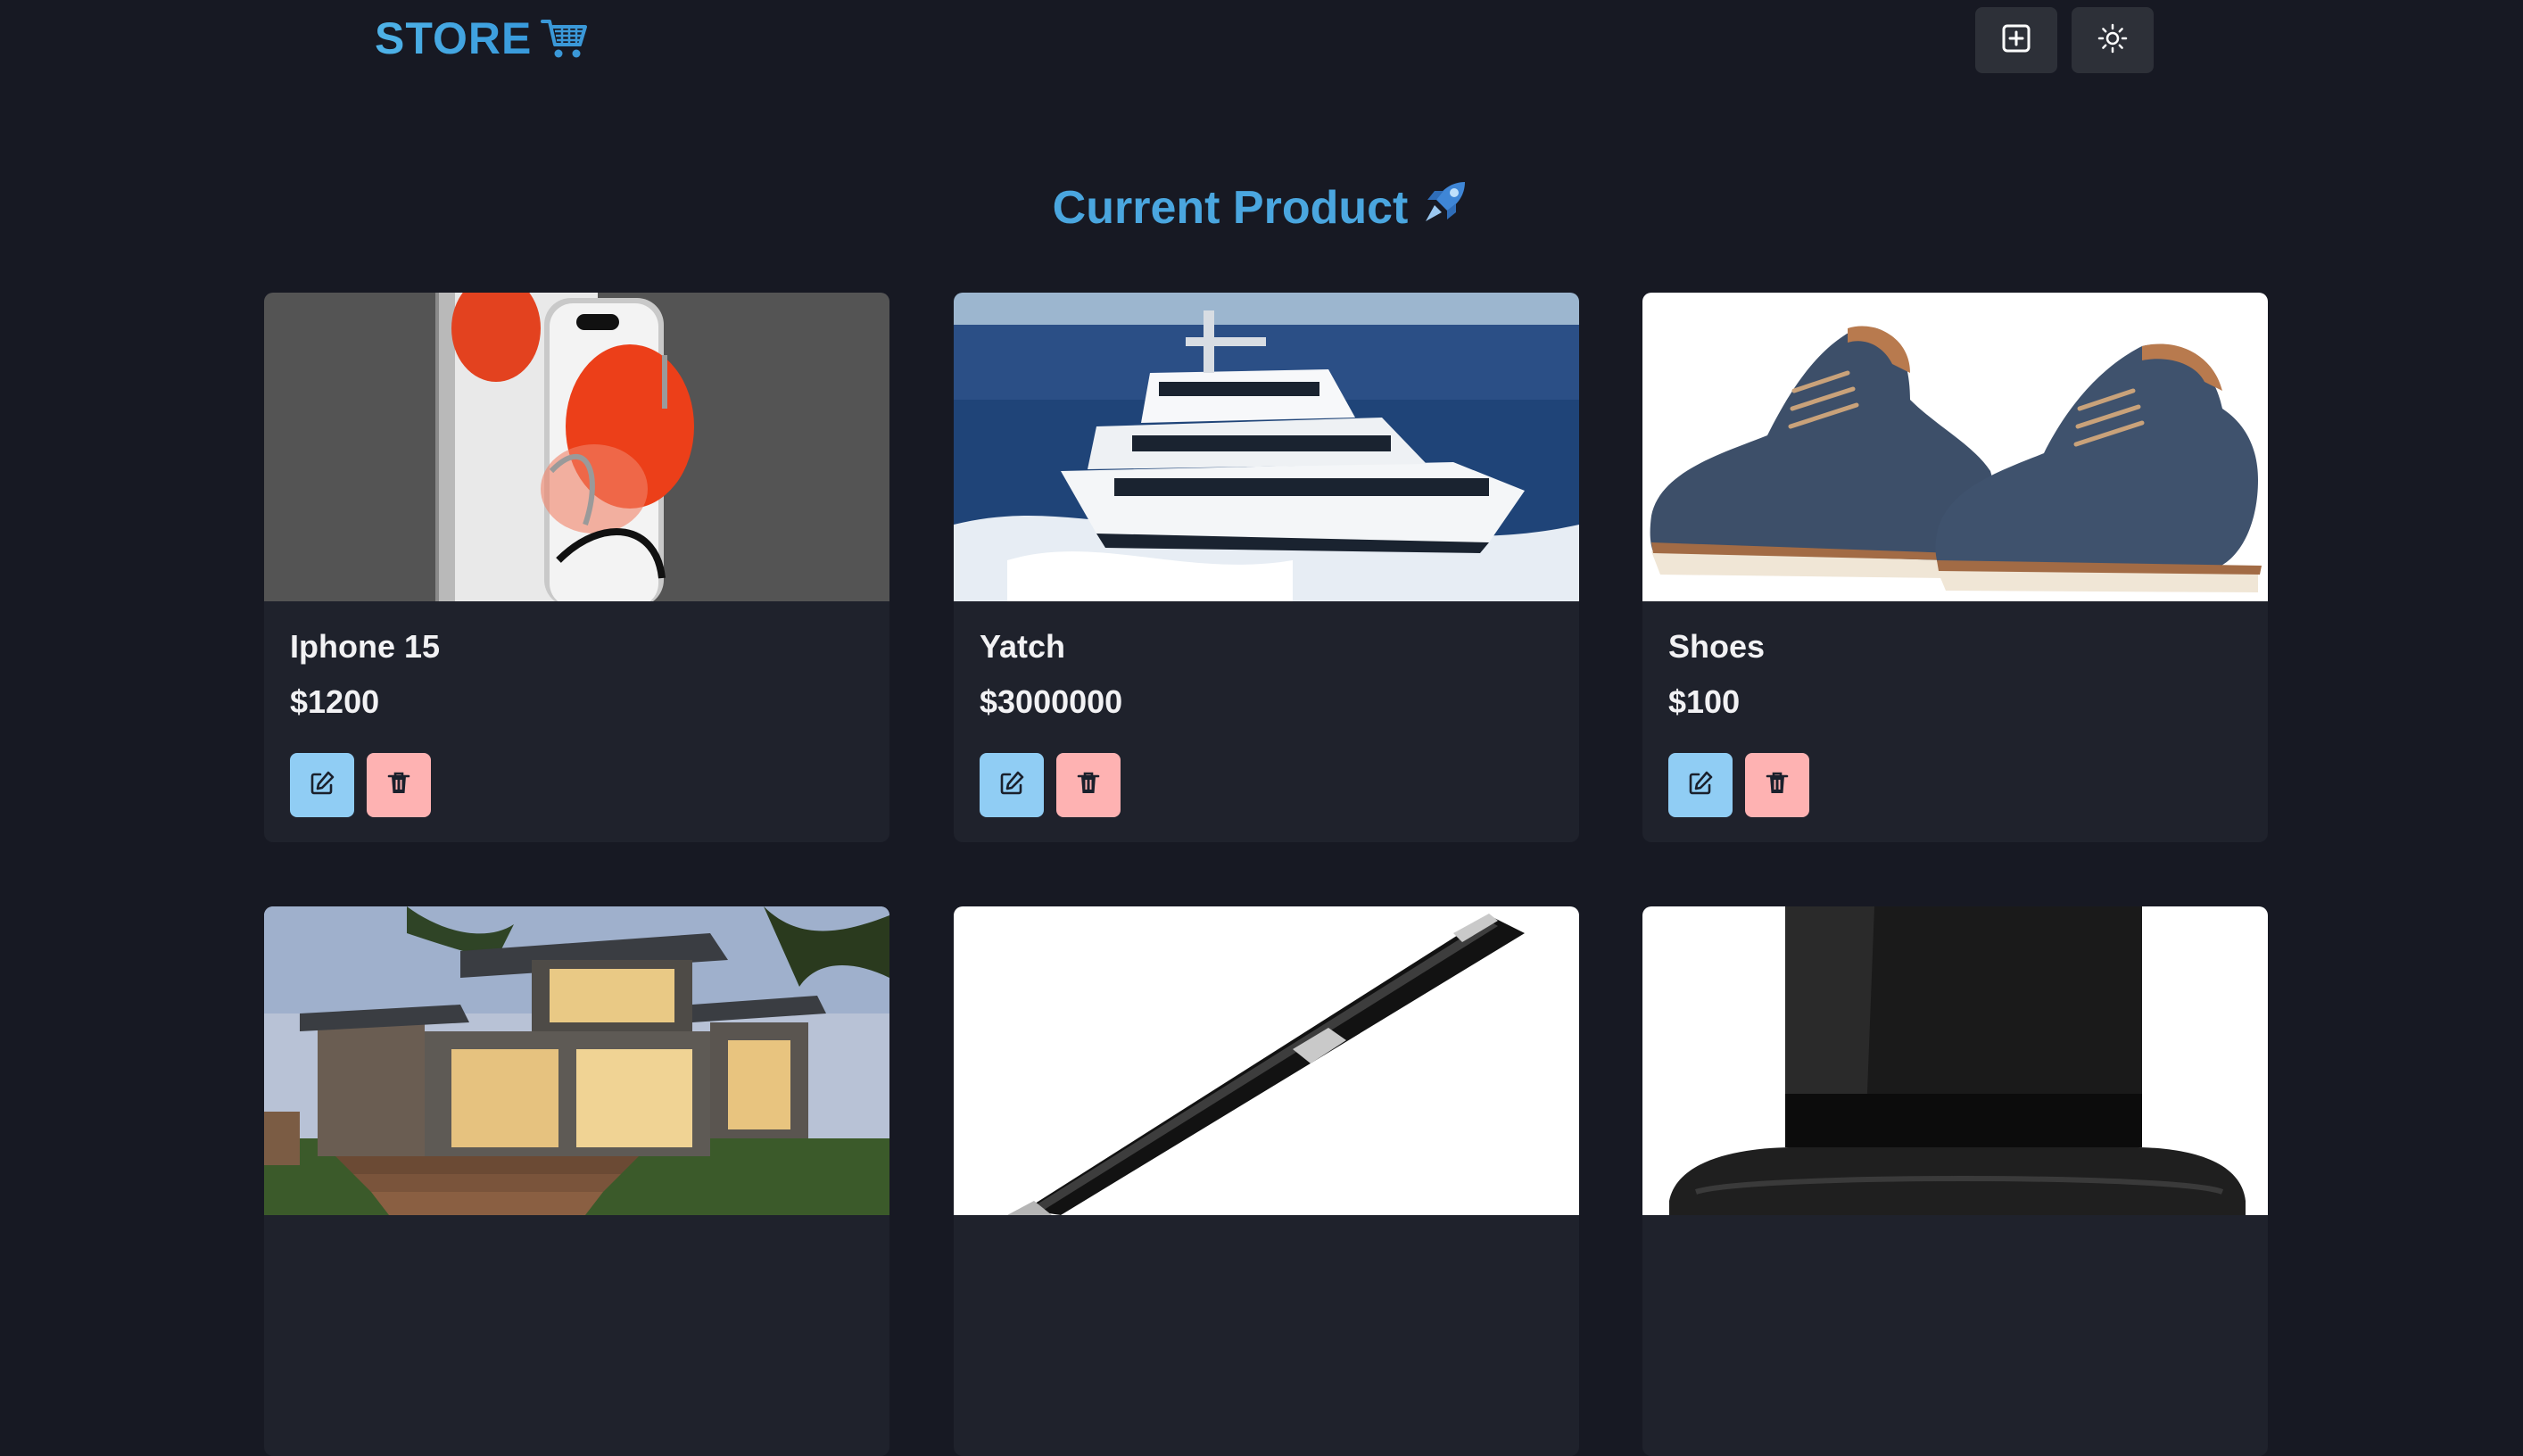 The width and height of the screenshot is (2523, 1456). What do you see at coordinates (454, 38) in the screenshot?
I see `brand-text: STORE` at bounding box center [454, 38].